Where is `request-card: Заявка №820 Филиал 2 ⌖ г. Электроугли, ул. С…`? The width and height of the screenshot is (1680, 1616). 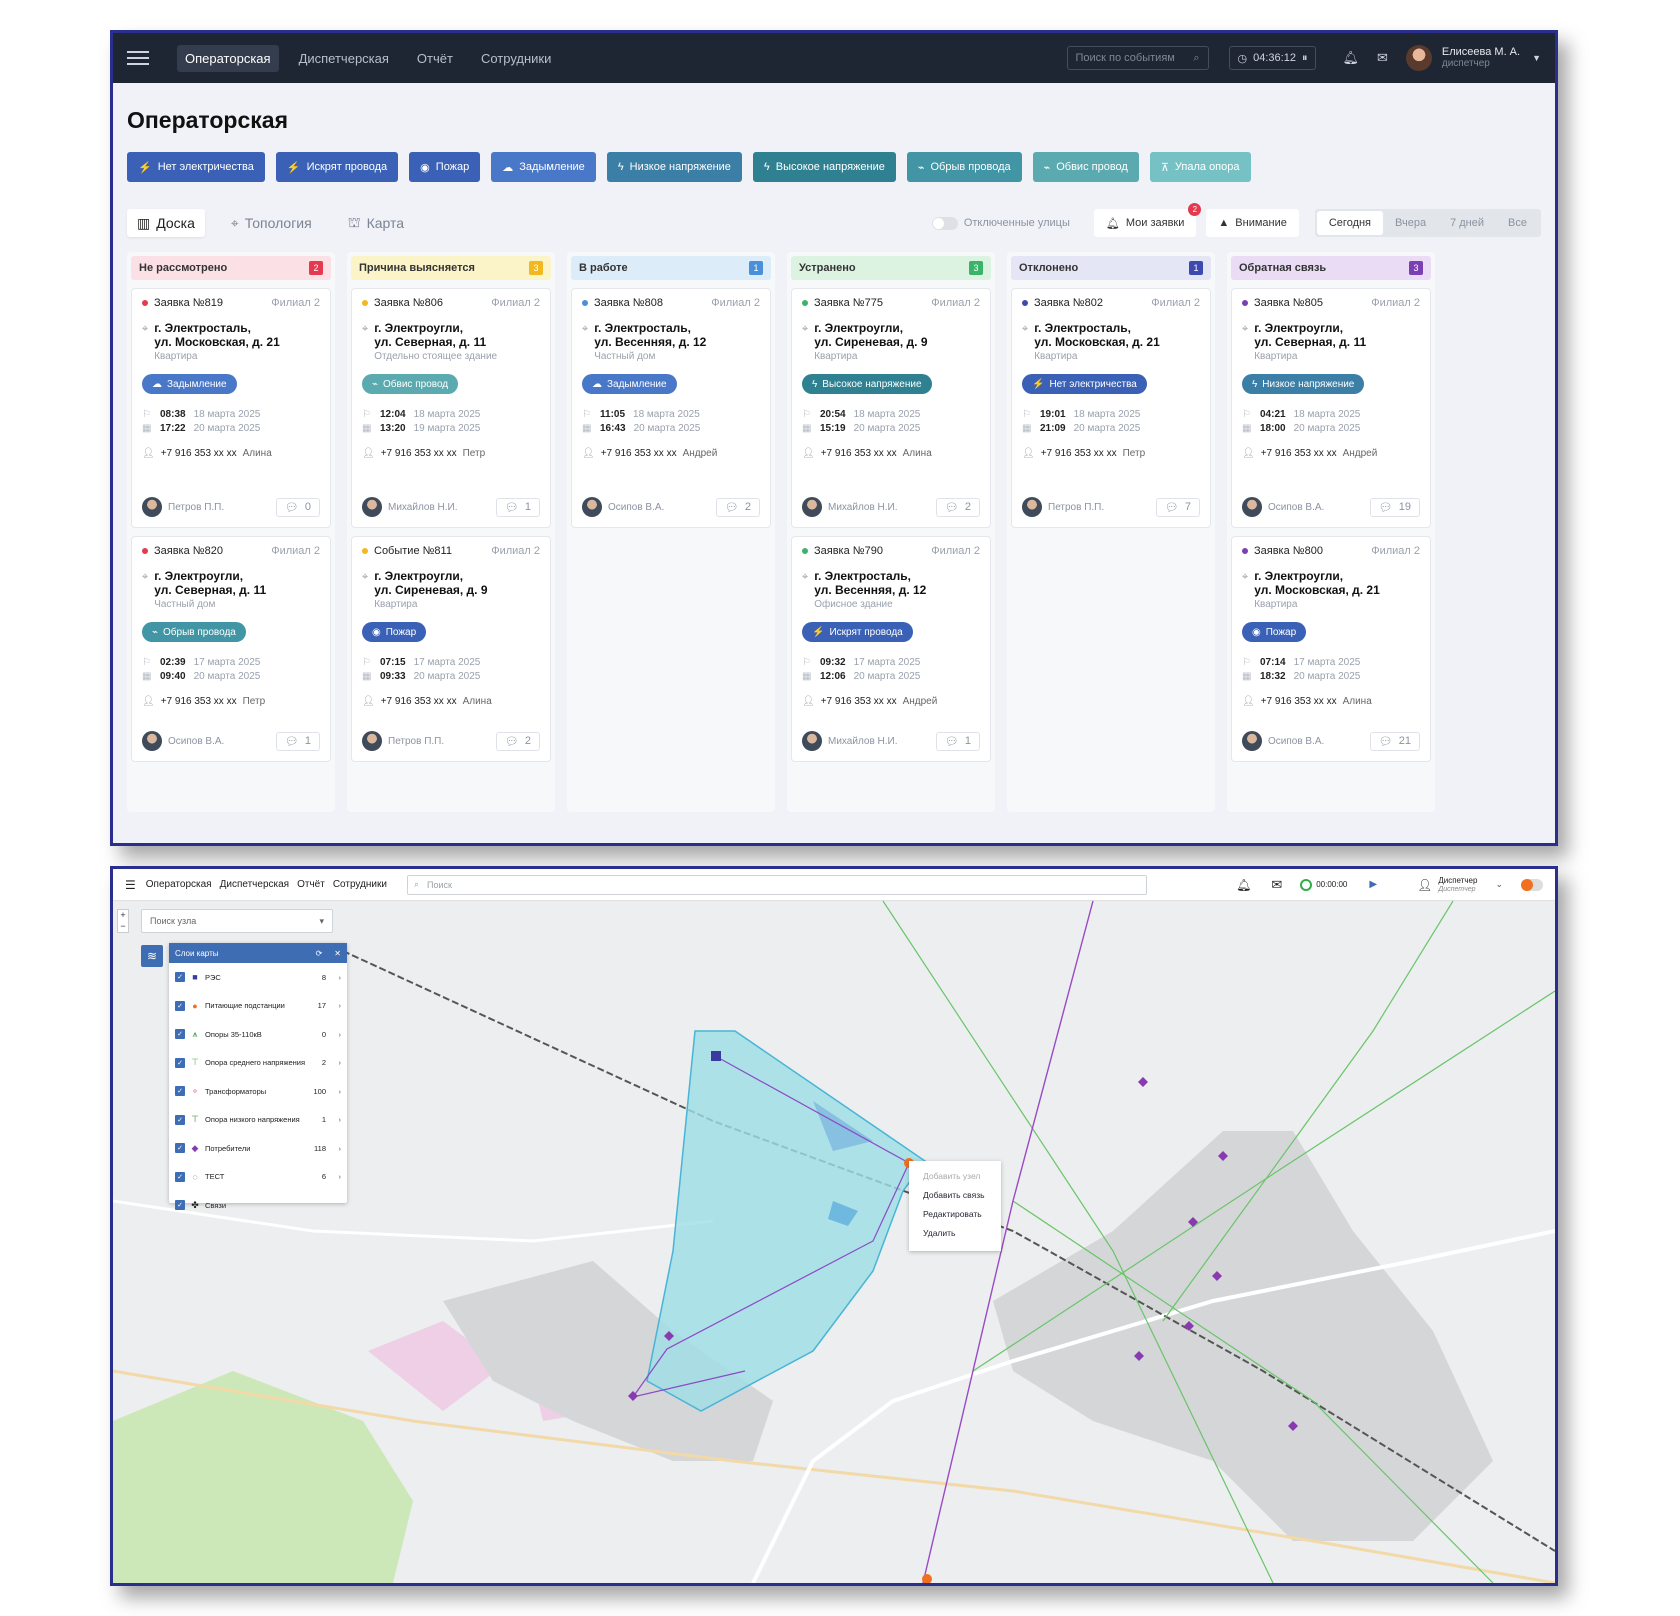 request-card: Заявка №820 Филиал 2 ⌖ г. Электроугли, ул. С… is located at coordinates (231, 649).